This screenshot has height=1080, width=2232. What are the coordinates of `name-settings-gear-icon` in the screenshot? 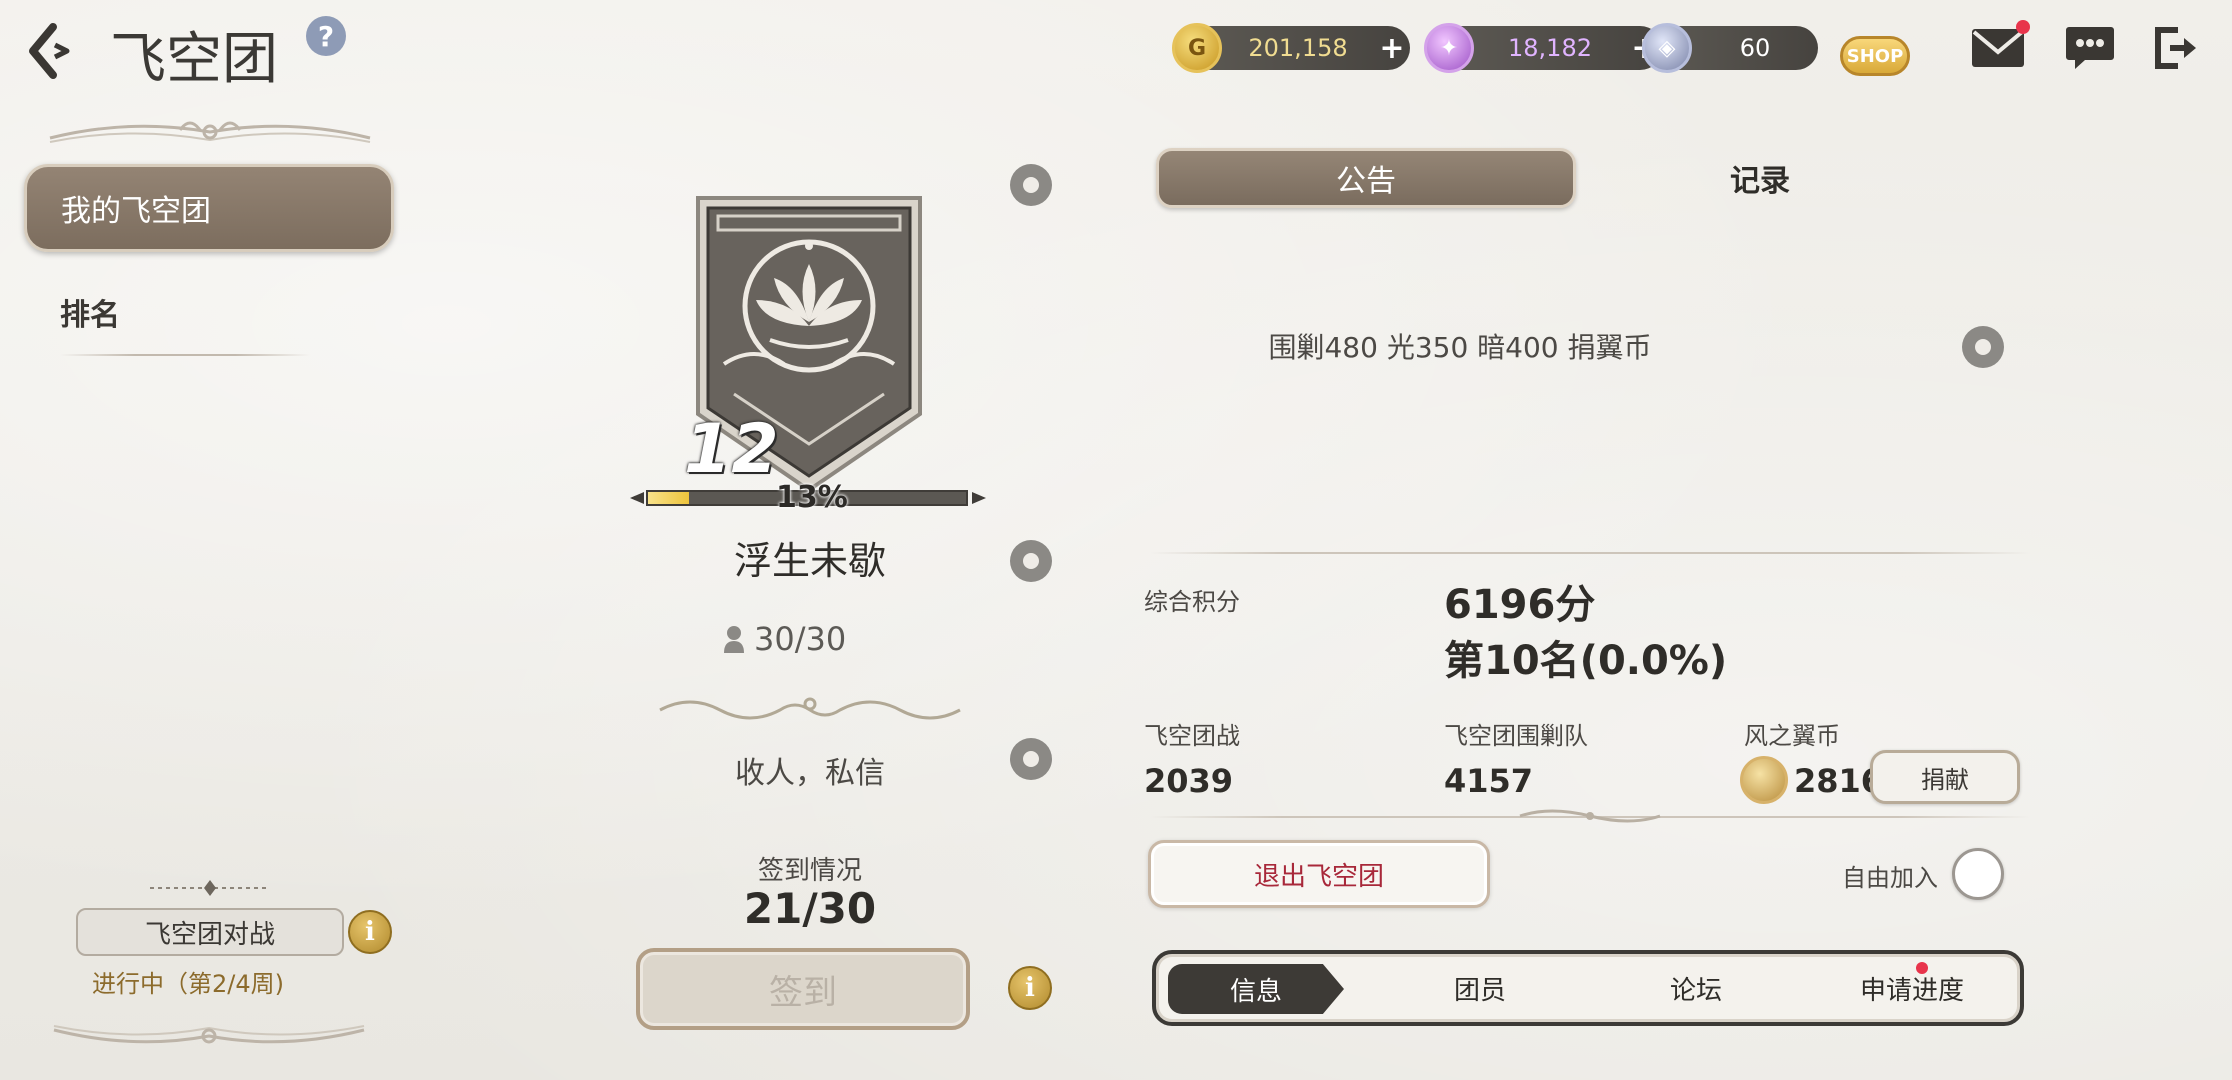 It's located at (1031, 561).